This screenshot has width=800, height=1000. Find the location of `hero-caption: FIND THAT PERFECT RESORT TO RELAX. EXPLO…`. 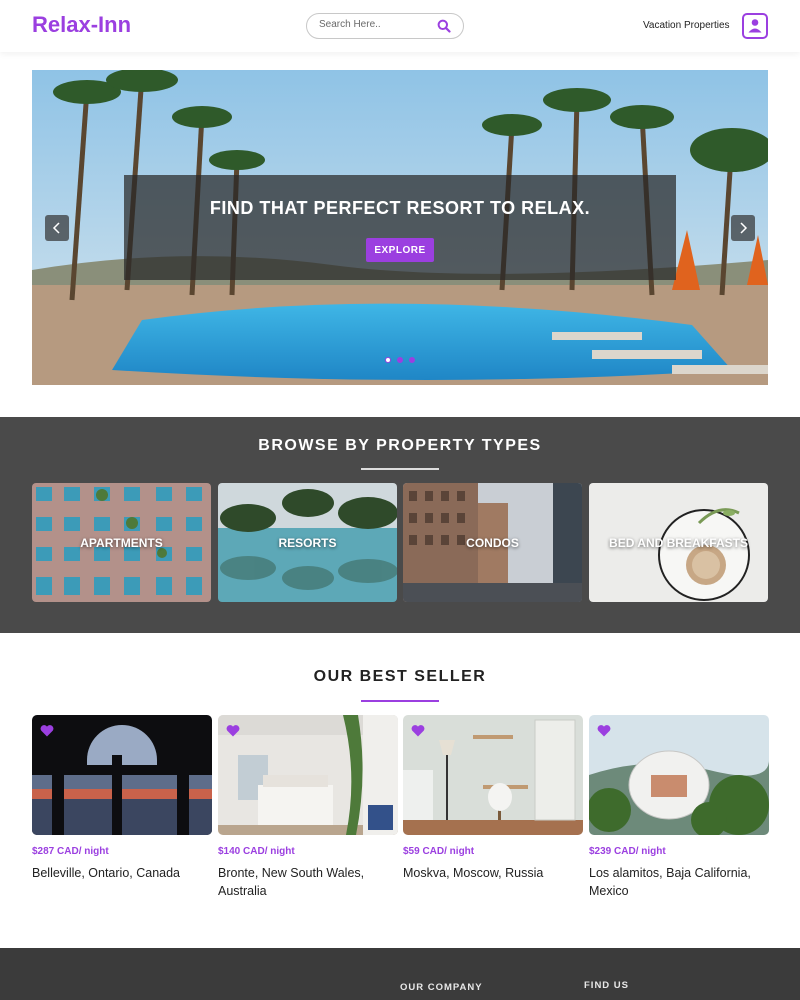

hero-caption: FIND THAT PERFECT RESORT TO RELAX. EXPLO… is located at coordinates (400, 227).